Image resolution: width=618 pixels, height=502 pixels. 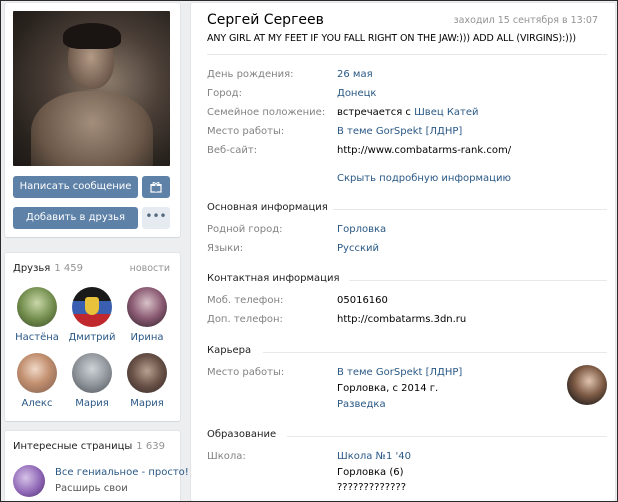 I want to click on profile-photo-card: Написать сообщение Добавить в друзья •••, so click(x=92, y=120).